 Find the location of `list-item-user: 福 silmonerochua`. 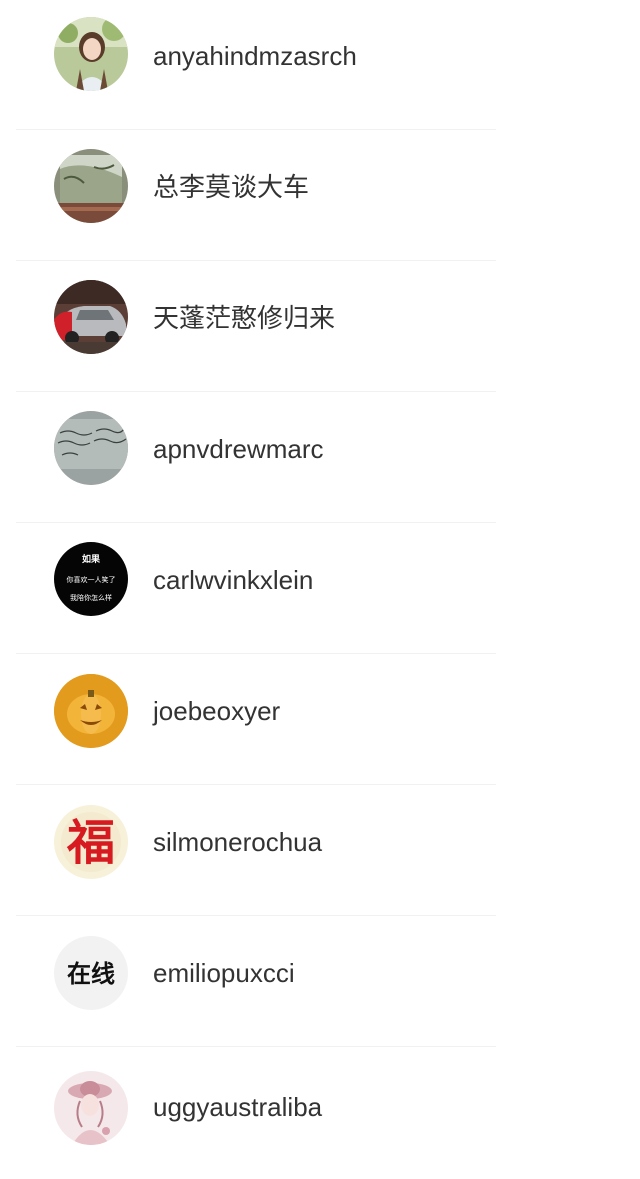

list-item-user: 福 silmonerochua is located at coordinates (320, 851).